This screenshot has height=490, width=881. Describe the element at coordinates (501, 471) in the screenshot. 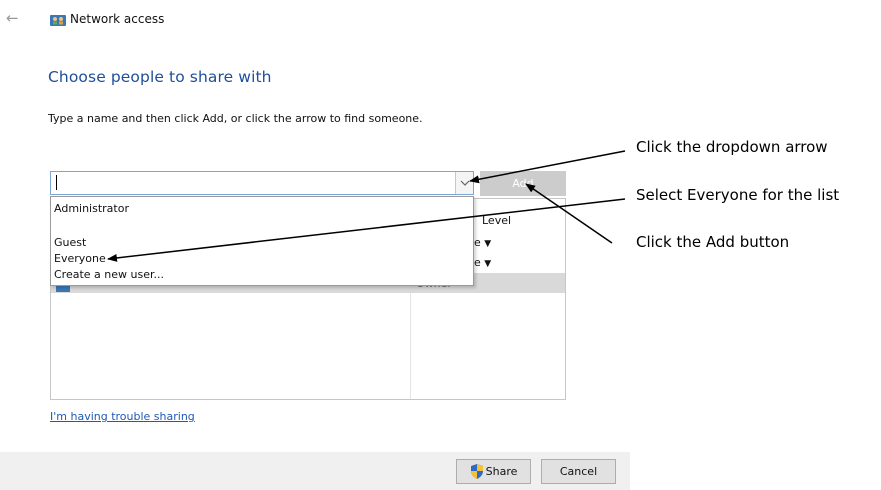

I see `share-label: Share` at that location.